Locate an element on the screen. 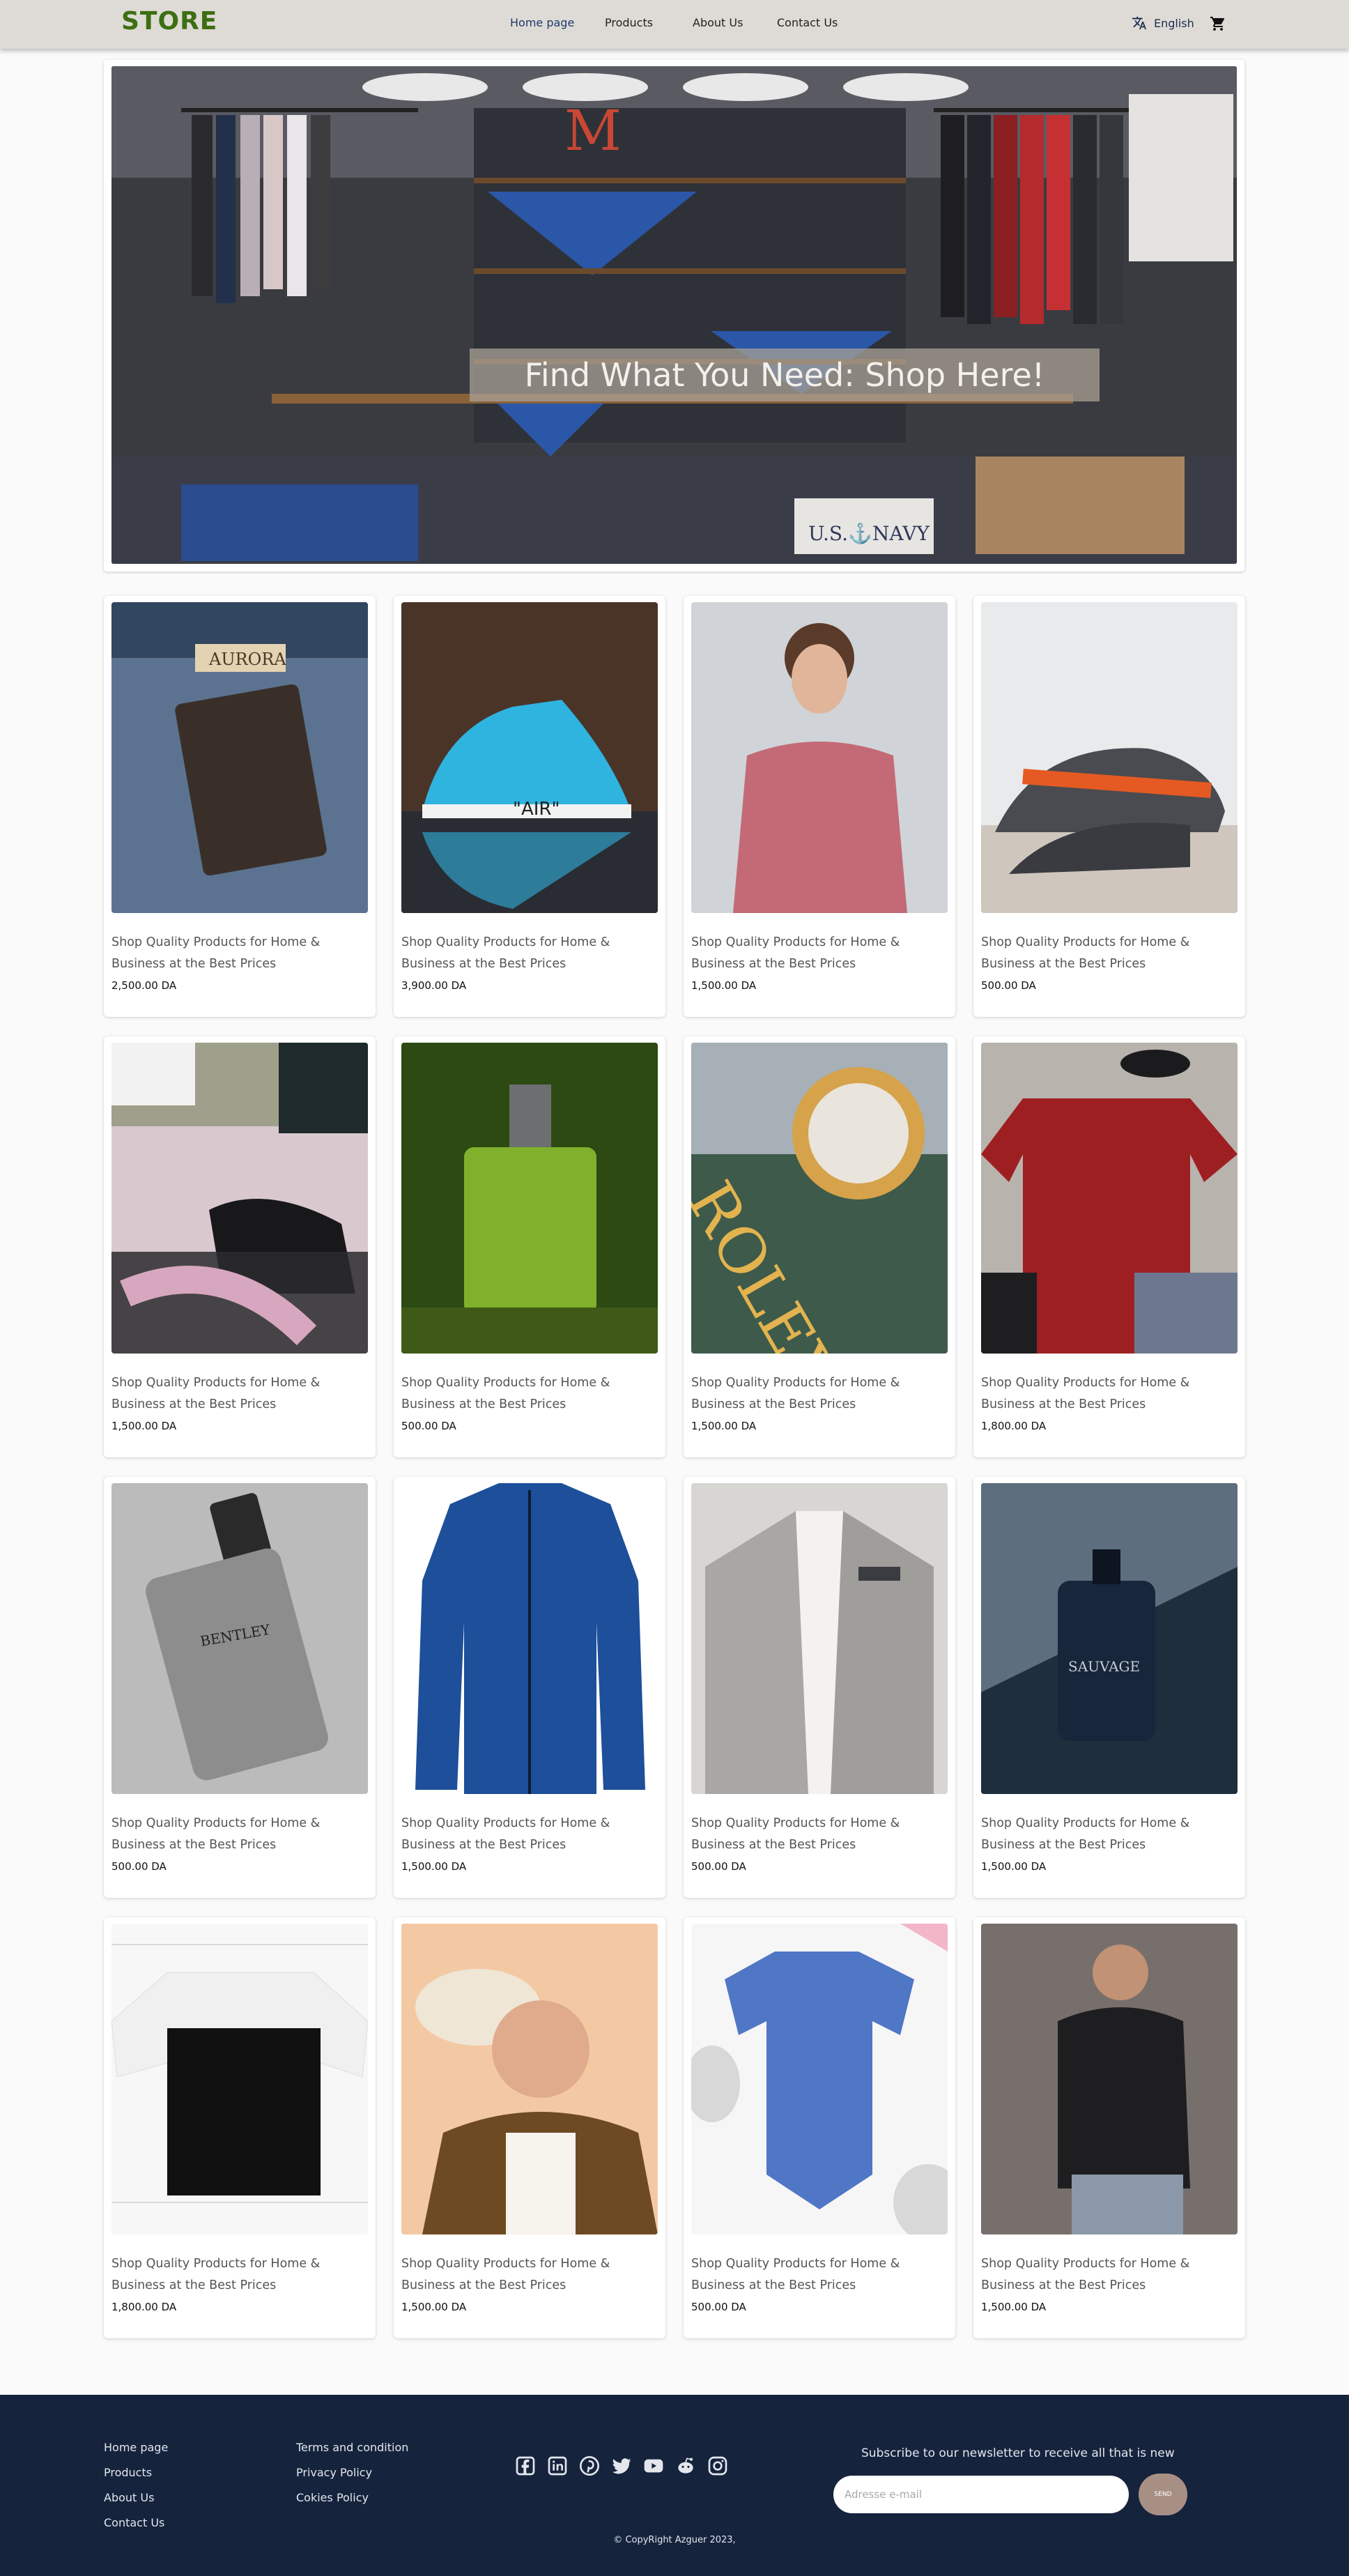  footer-link-privacy: Privacy Policy is located at coordinates (352, 2472).